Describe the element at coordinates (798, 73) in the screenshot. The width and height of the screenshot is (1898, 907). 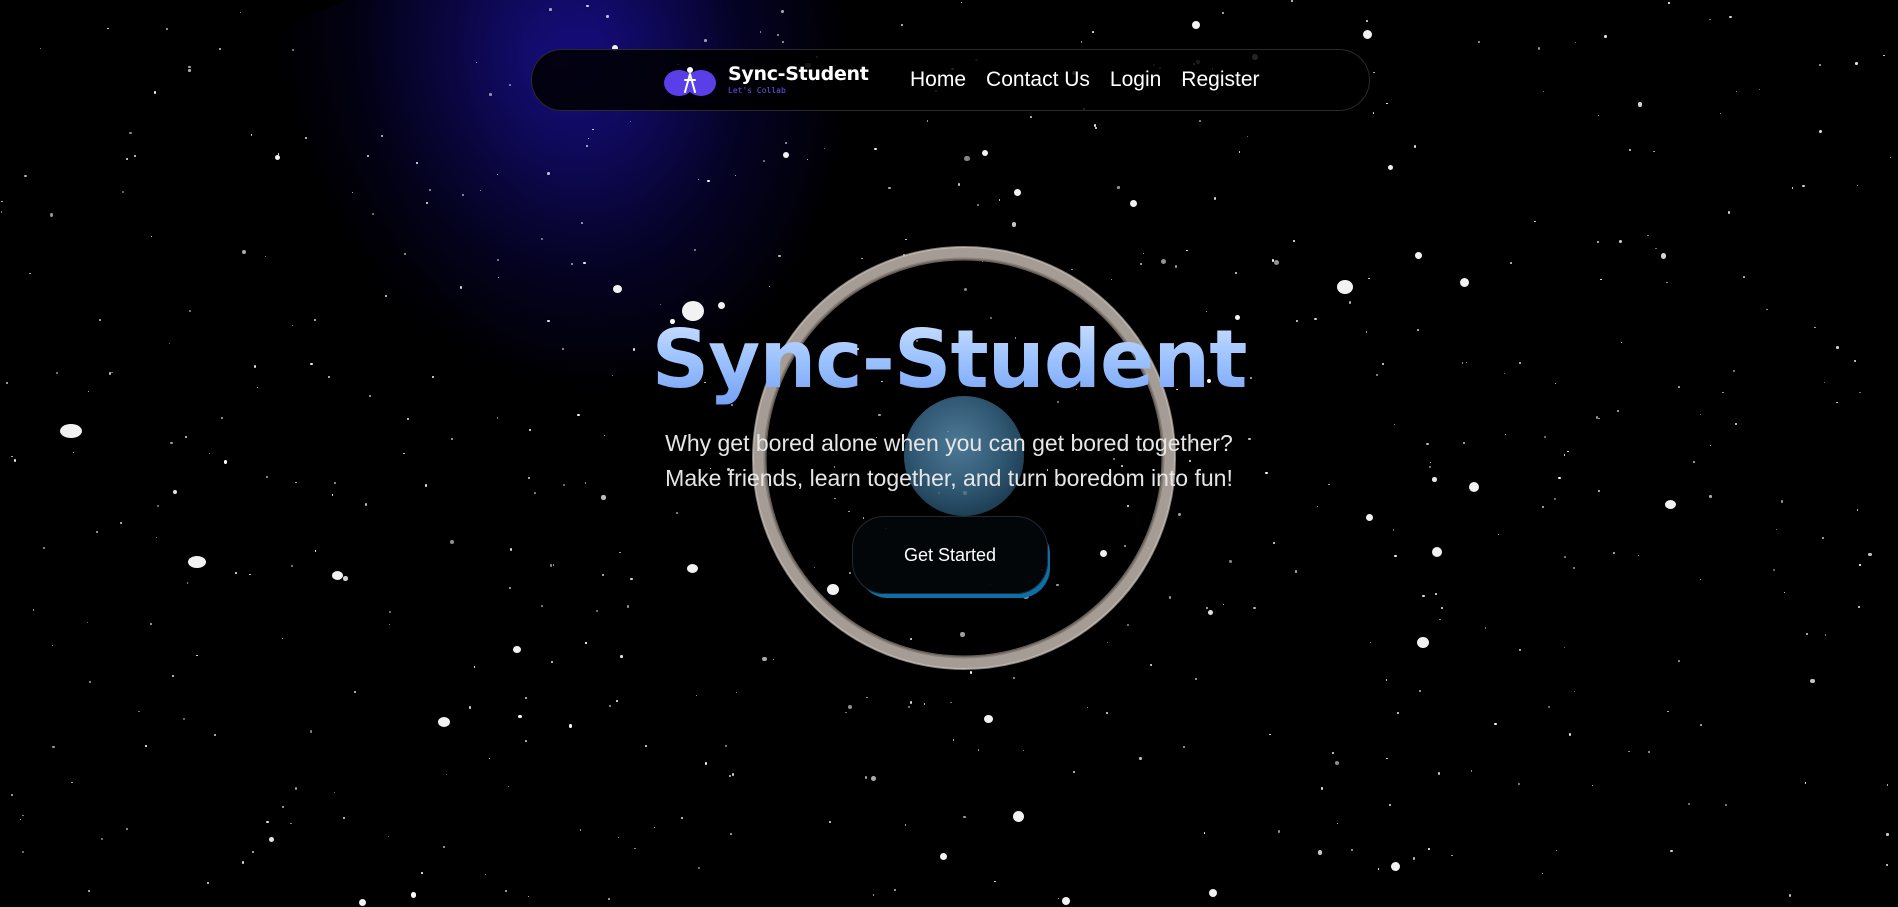
I see `brand-name: Sync-Student` at that location.